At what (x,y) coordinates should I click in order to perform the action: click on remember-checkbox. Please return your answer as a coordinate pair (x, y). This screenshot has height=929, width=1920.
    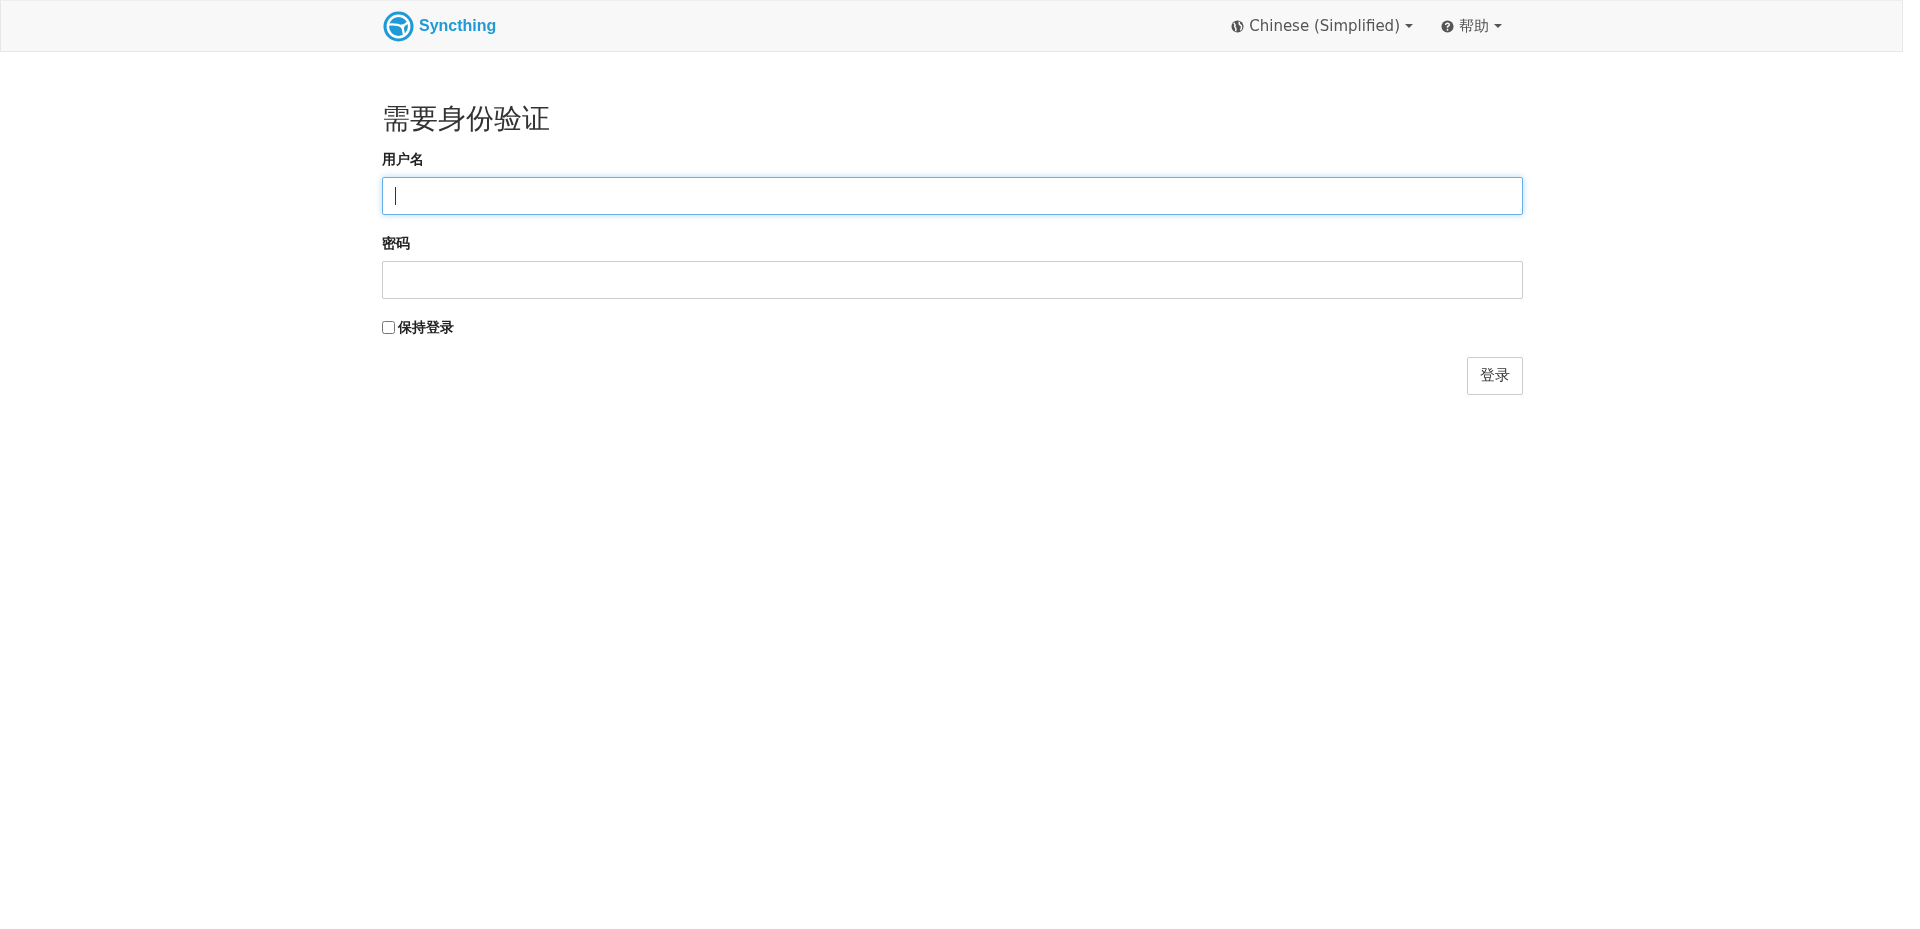
    Looking at the image, I should click on (388, 328).